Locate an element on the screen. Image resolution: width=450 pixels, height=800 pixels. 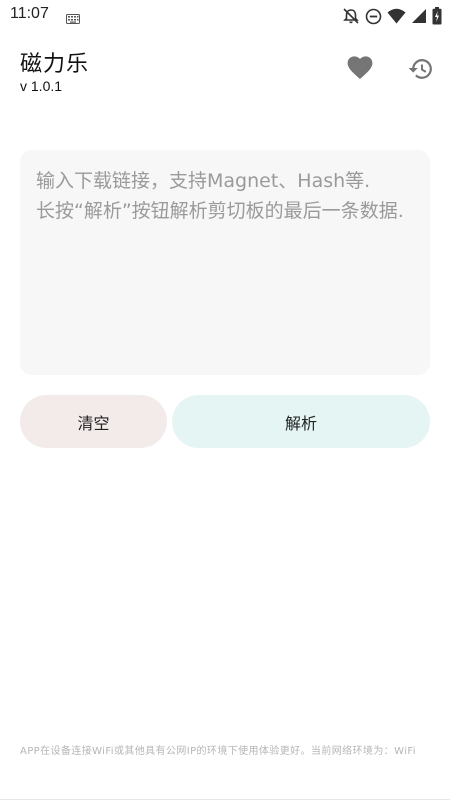
do-not-disturb-icon is located at coordinates (373, 16).